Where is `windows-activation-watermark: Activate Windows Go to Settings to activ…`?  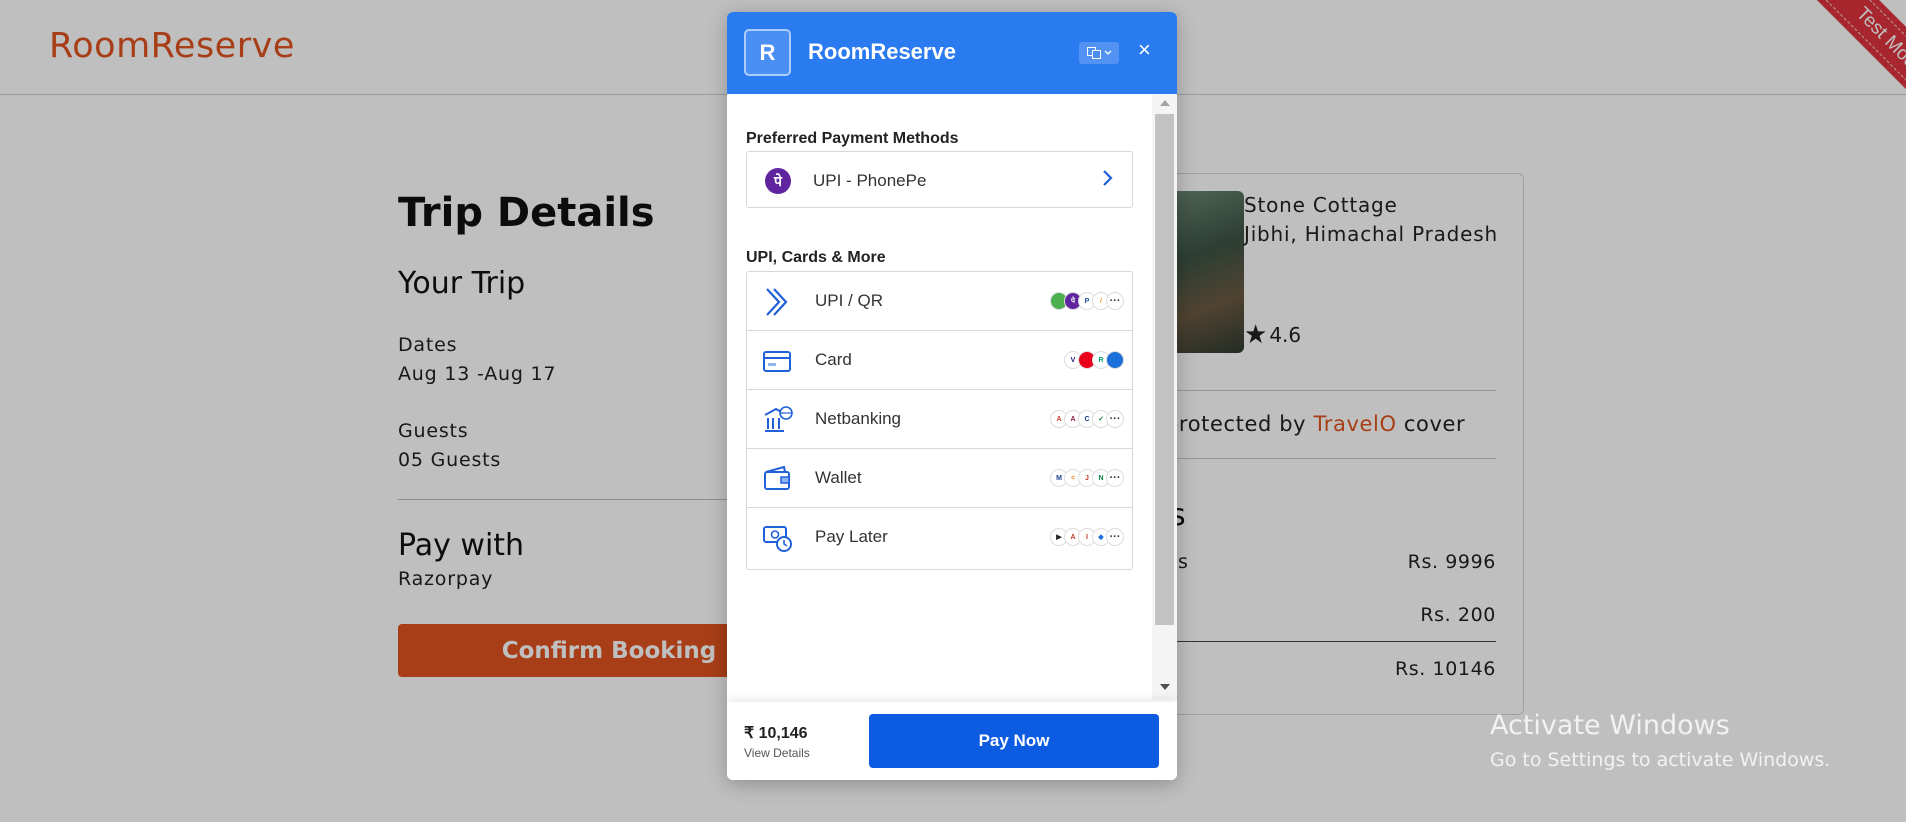 windows-activation-watermark: Activate Windows Go to Settings to activ… is located at coordinates (1660, 740).